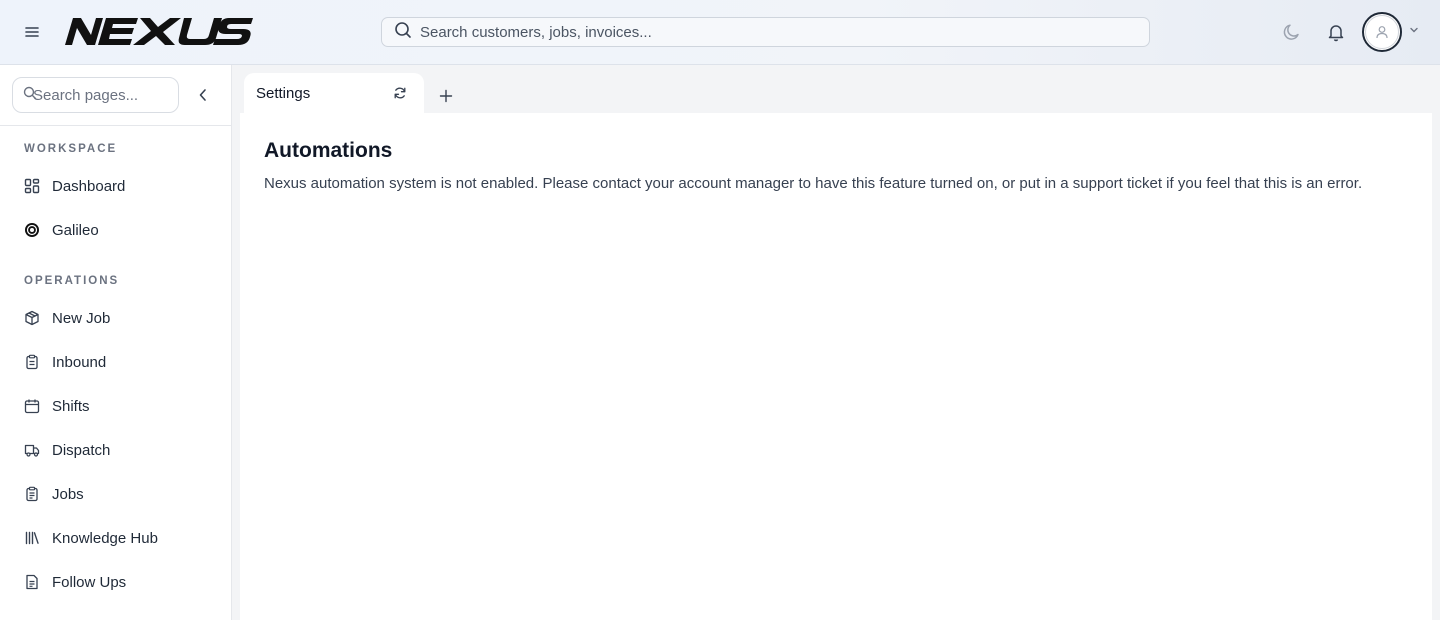 Image resolution: width=1440 pixels, height=620 pixels. I want to click on library-icon, so click(32, 538).